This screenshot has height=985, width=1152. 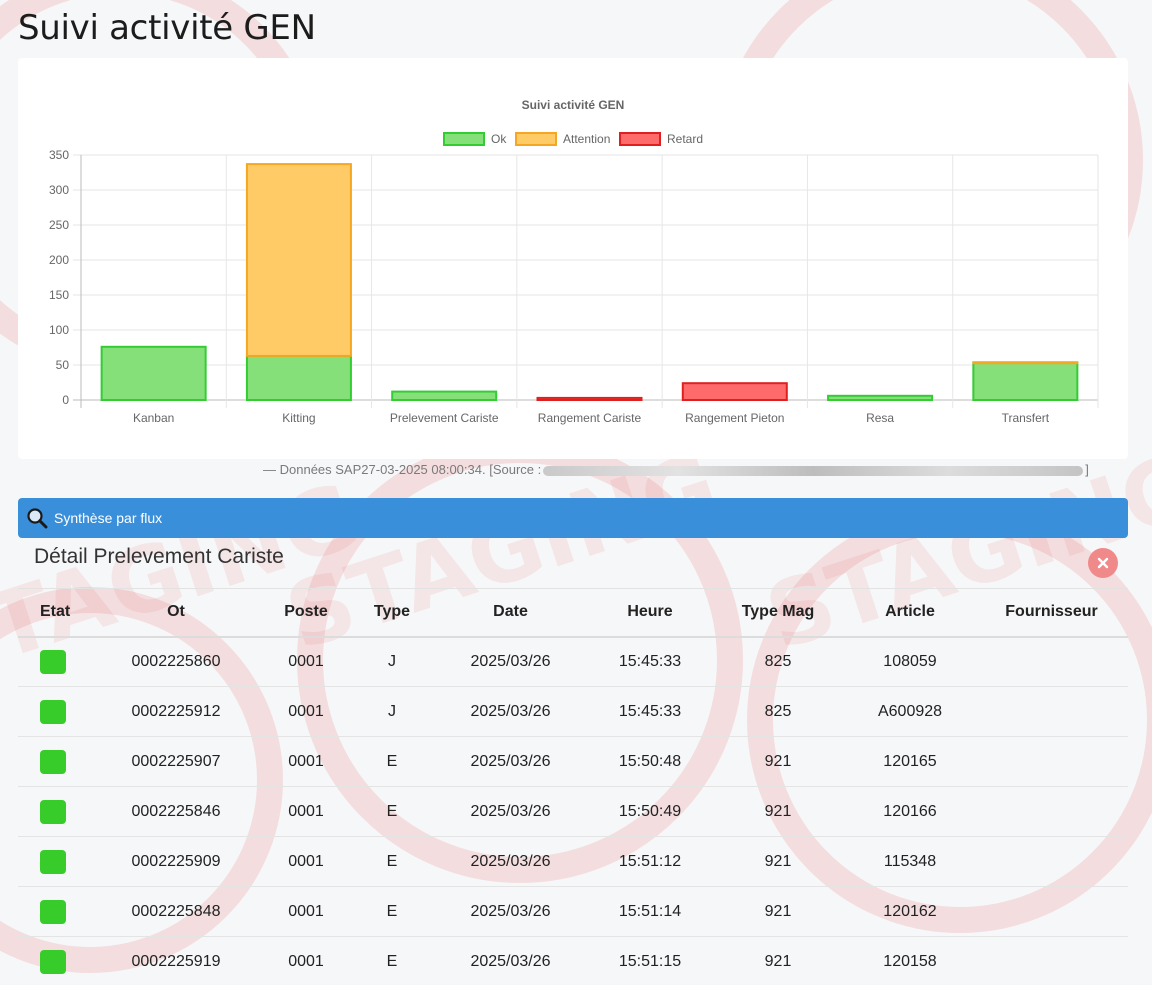 I want to click on x-tick-label: Prelevement Cariste, so click(x=444, y=418).